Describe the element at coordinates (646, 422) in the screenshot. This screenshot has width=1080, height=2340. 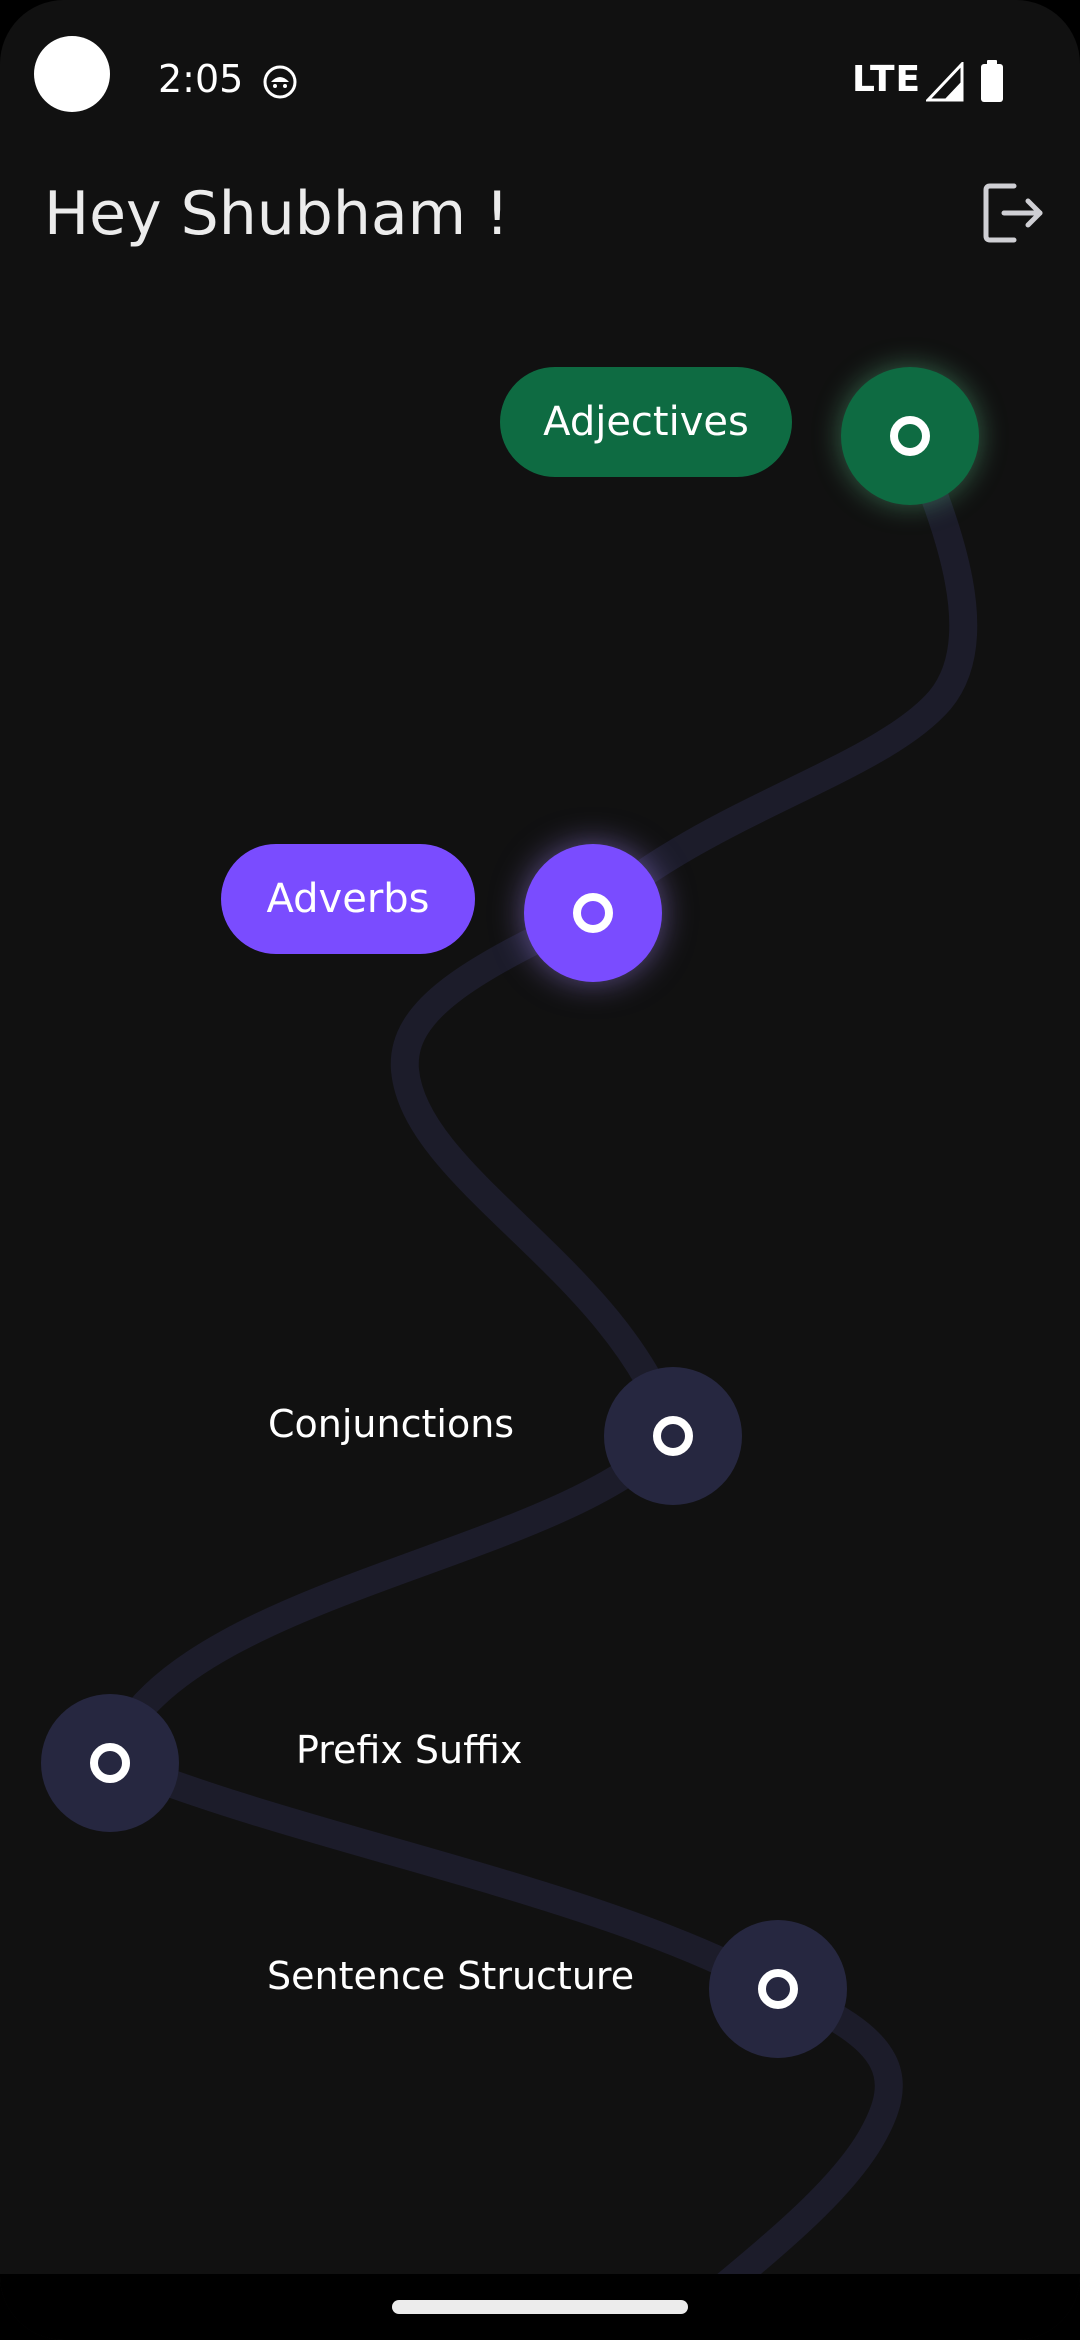
I see `lesson-adjectives-label: Adjectives` at that location.